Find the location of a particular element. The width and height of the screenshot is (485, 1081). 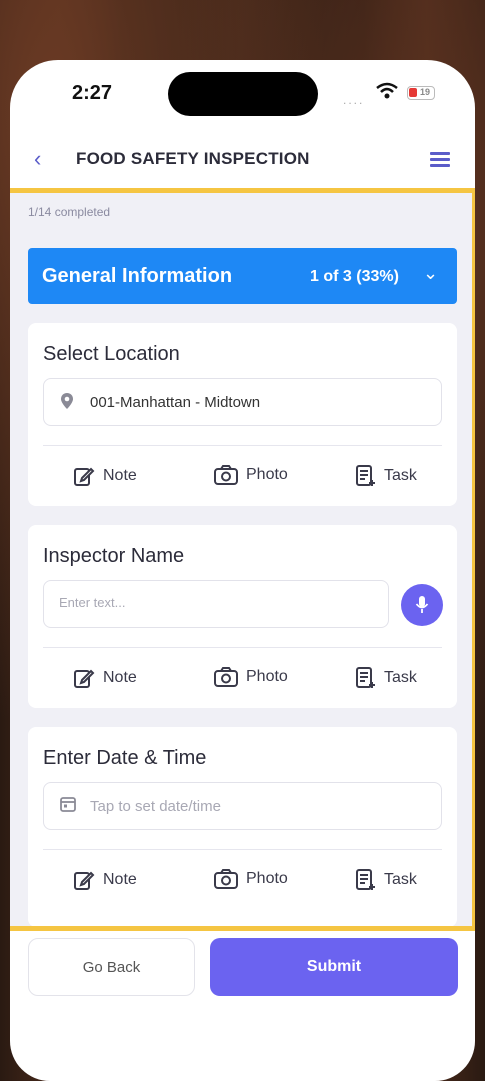

go-back-button: Go Back is located at coordinates (111, 967).